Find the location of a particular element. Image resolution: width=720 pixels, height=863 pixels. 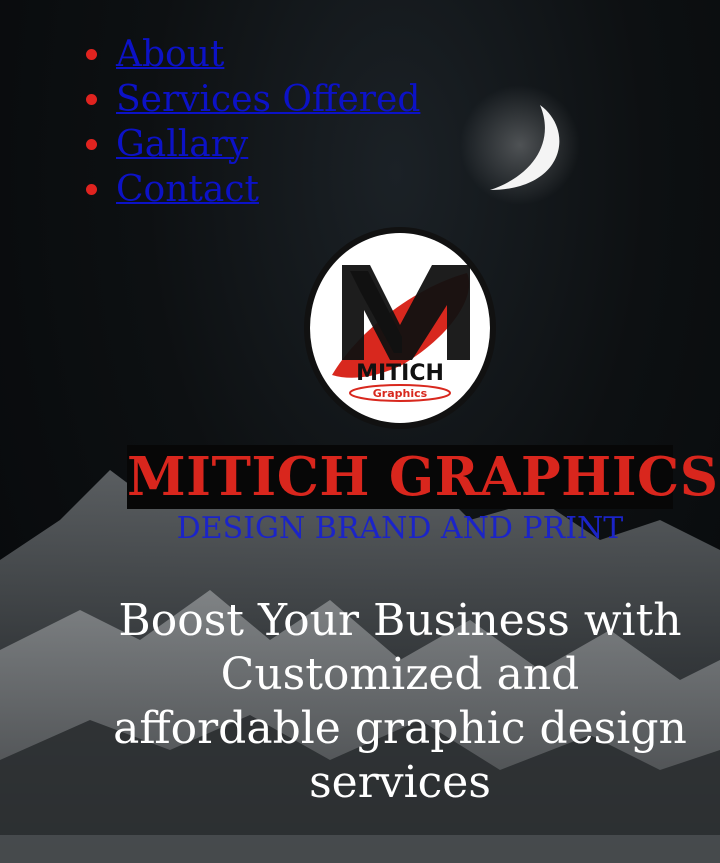

nav-link-services-offered: Services Offered is located at coordinates (268, 99).